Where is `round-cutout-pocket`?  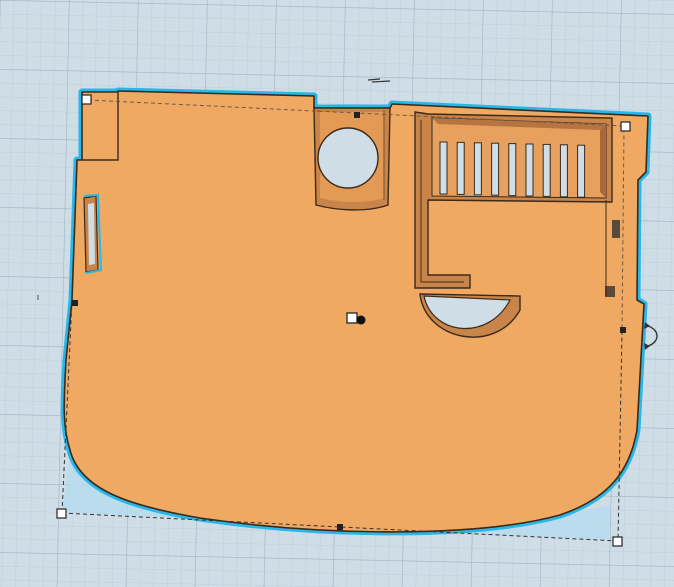
round-cutout-pocket is located at coordinates (352, 159).